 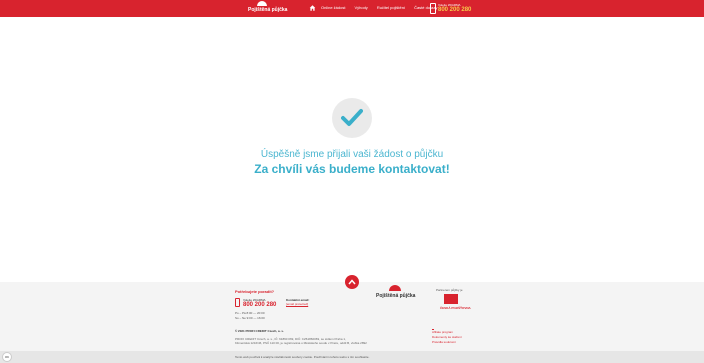 I want to click on footer-hours-weekend: So – Ne 9:00 — 16:00, so click(x=250, y=318).